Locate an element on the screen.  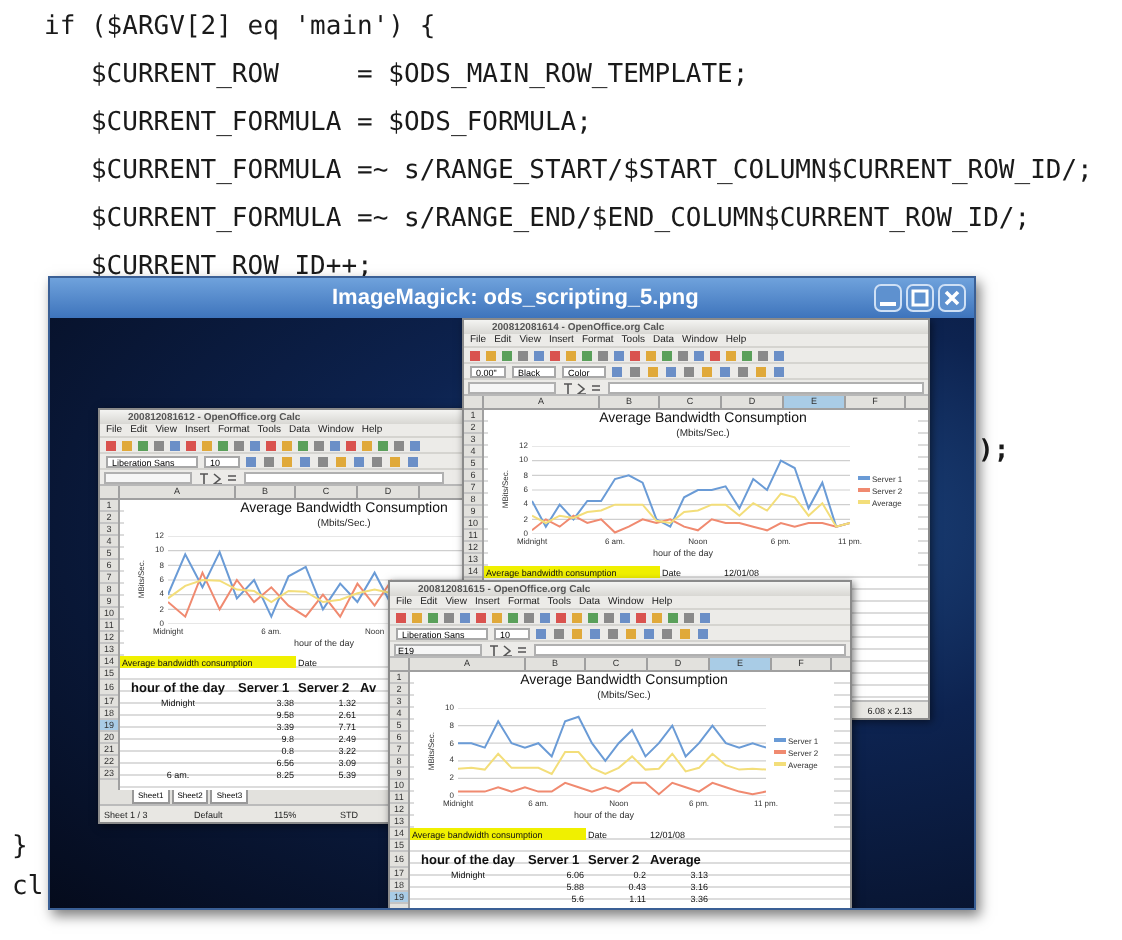
code-line: $CURRENT_FORMULA =~ s/RANGE_END/$END_COLUMN$CURRENT_ROW_ID/; is located at coordinates (559, 220).